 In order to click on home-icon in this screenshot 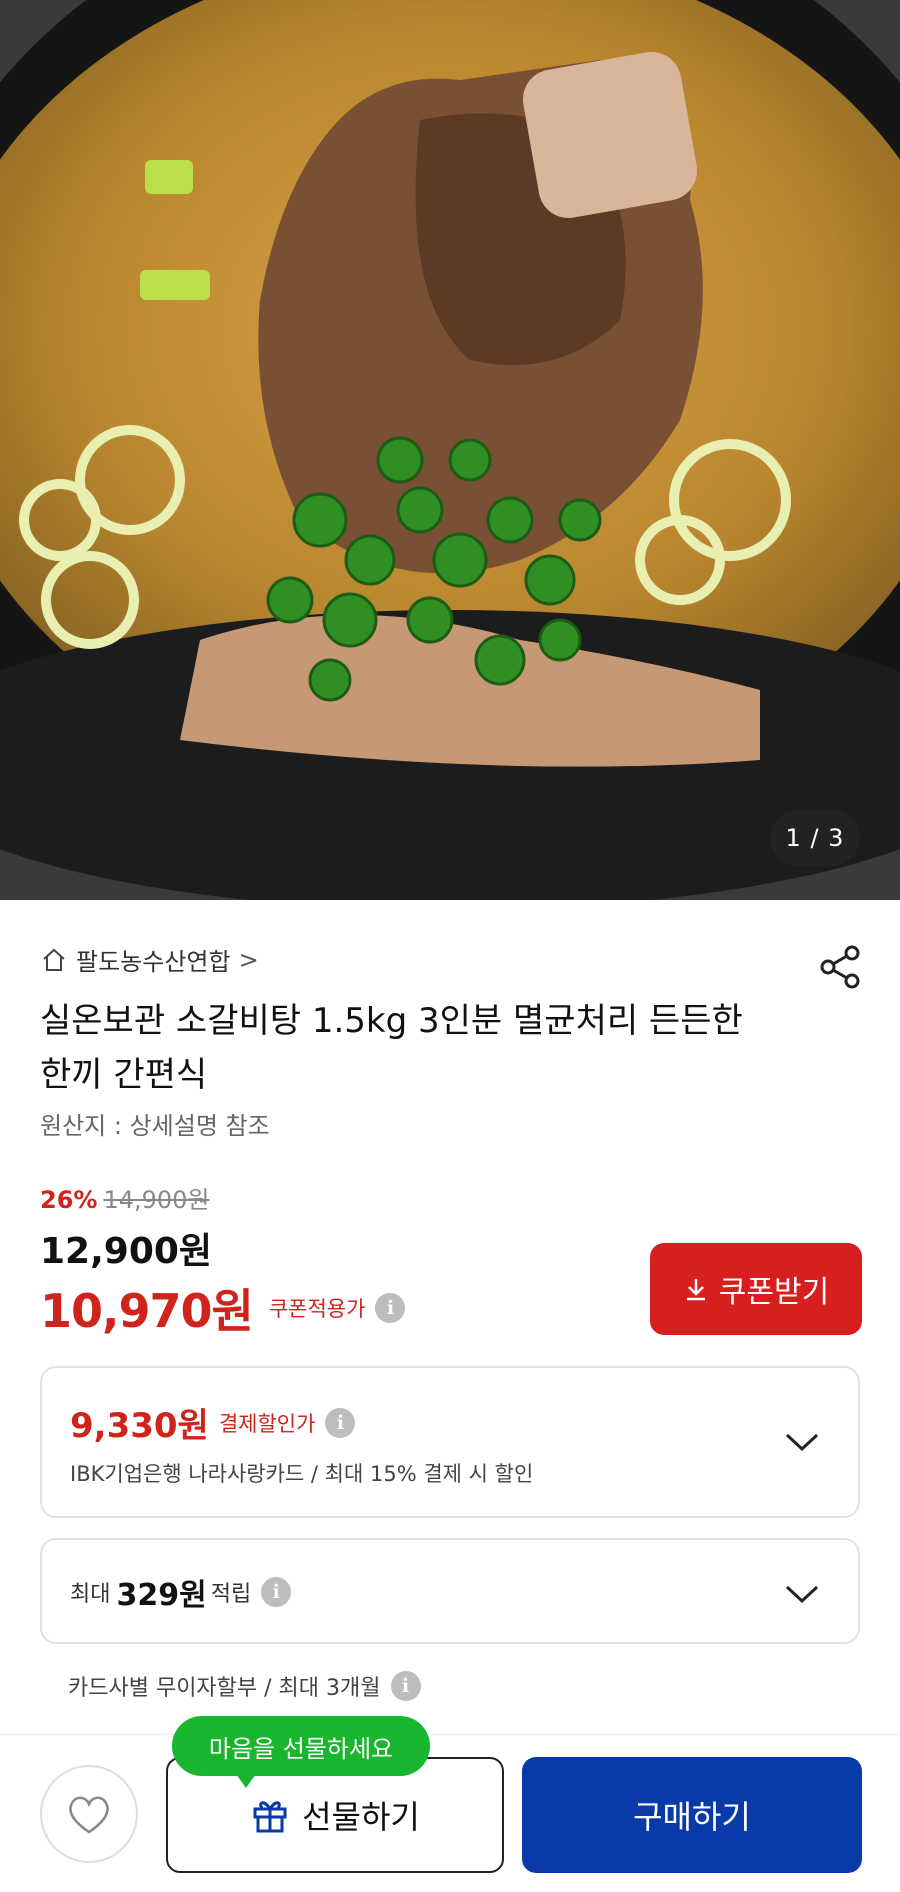, I will do `click(54, 959)`.